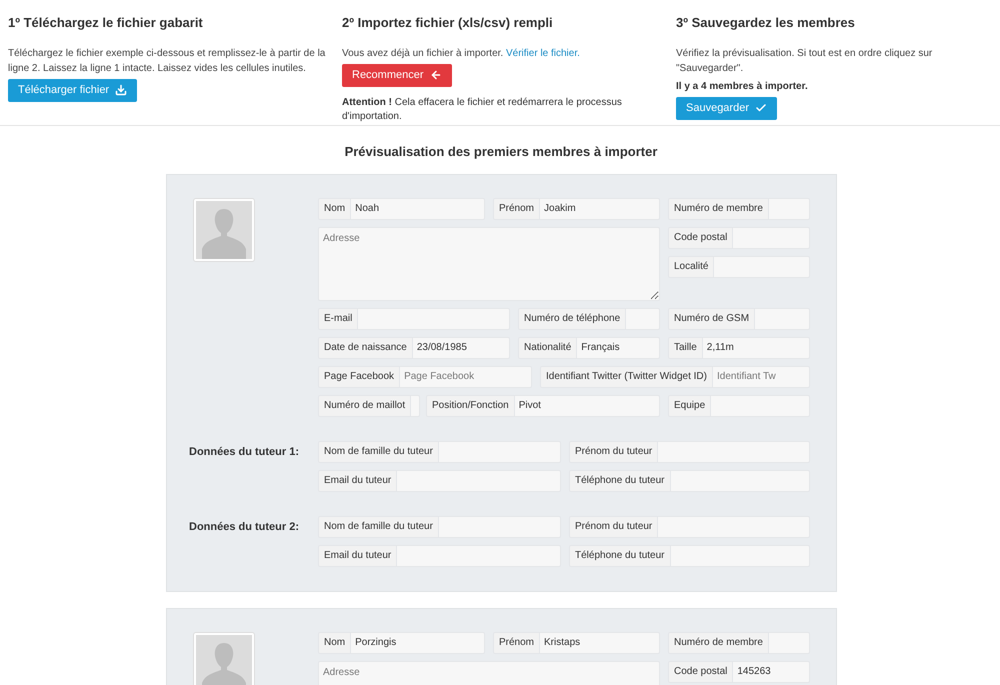  What do you see at coordinates (418, 643) in the screenshot?
I see `text-input: Porzingis` at bounding box center [418, 643].